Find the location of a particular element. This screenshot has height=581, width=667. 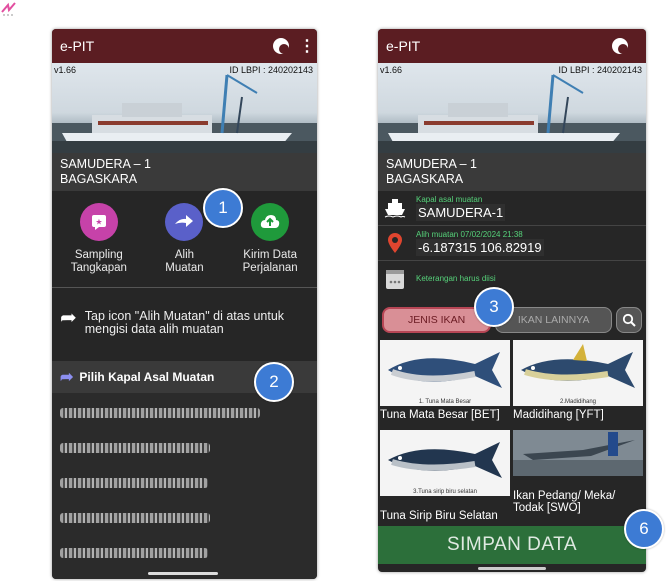

transfer-datetime-label: Alih muatan 07/02/2024 21:38 is located at coordinates (469, 234).